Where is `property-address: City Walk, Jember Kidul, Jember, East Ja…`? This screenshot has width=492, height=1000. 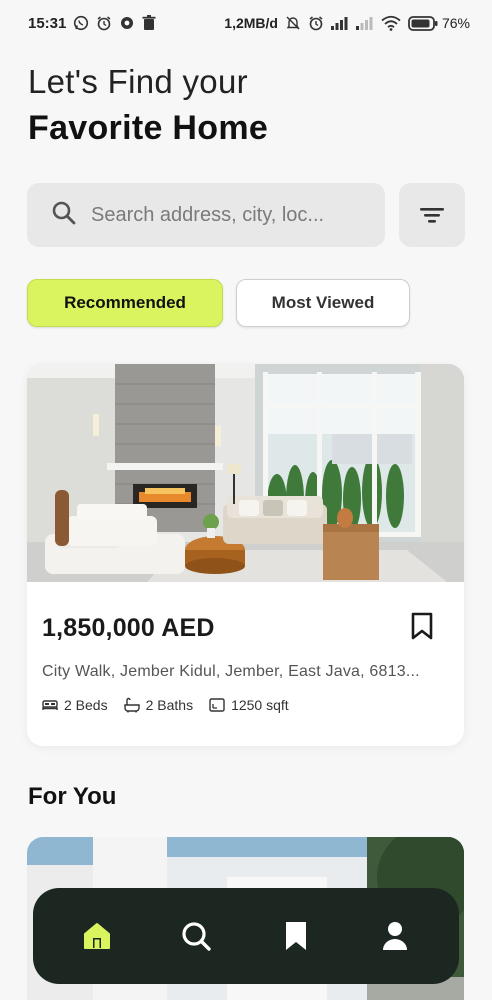
property-address: City Walk, Jember Kidul, Jember, East Ja… is located at coordinates (231, 671).